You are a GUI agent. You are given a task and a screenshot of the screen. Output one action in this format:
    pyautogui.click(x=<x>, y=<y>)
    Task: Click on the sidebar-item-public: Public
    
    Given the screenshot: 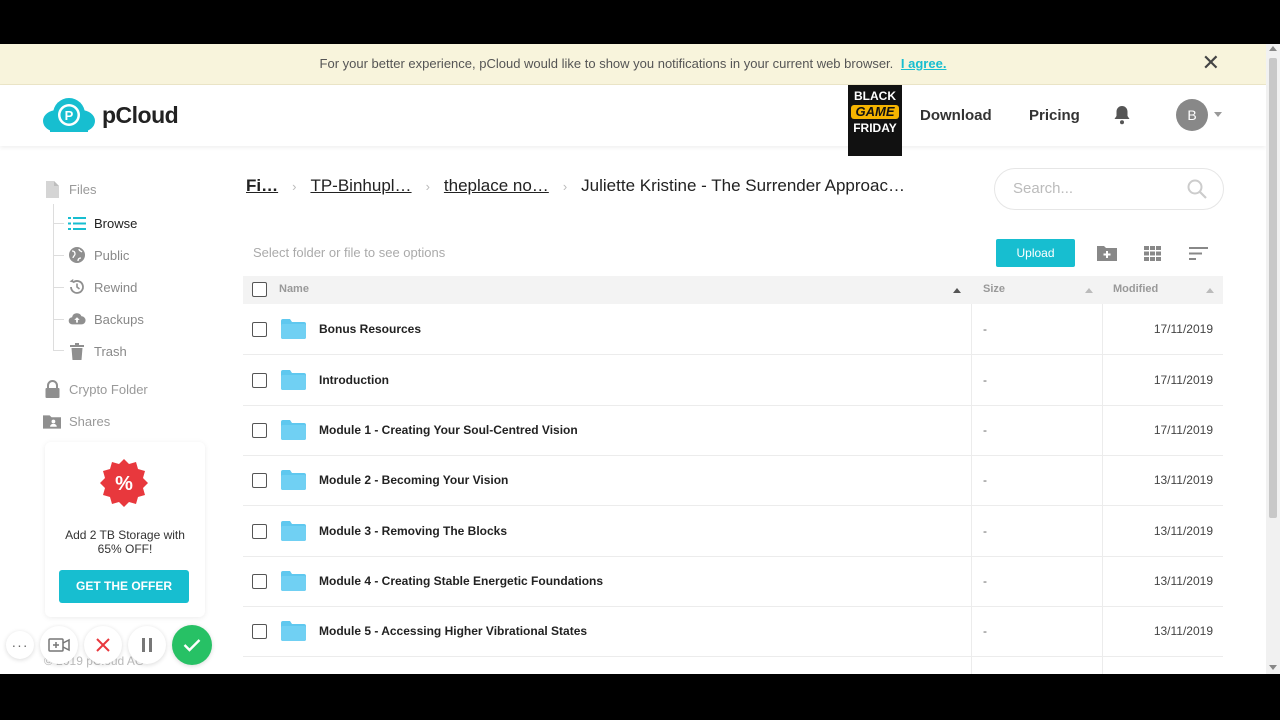 What is the action you would take?
    pyautogui.click(x=98, y=255)
    